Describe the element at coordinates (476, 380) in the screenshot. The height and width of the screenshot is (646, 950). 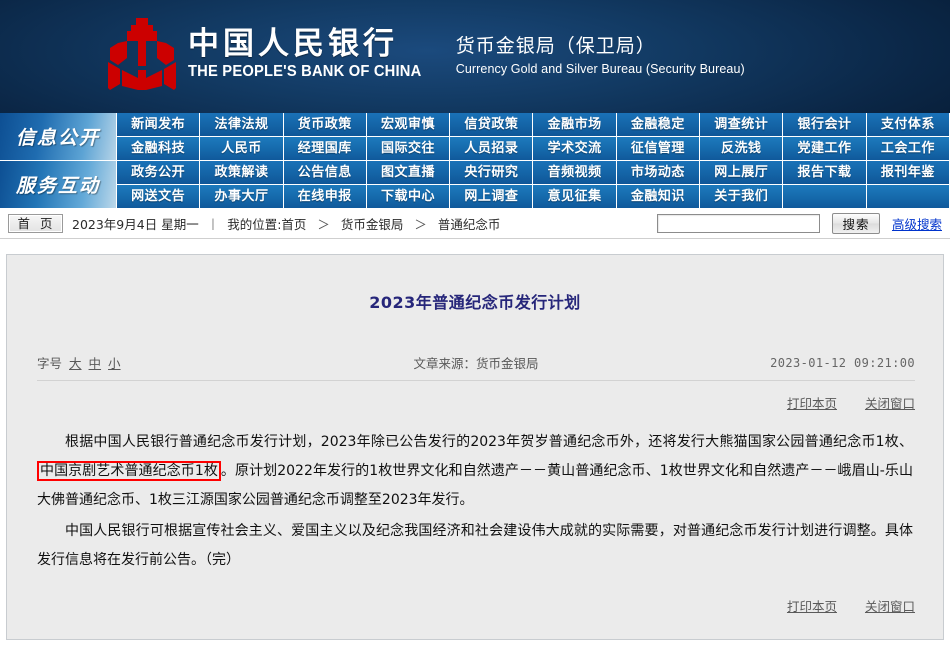
I see `meta-divider` at that location.